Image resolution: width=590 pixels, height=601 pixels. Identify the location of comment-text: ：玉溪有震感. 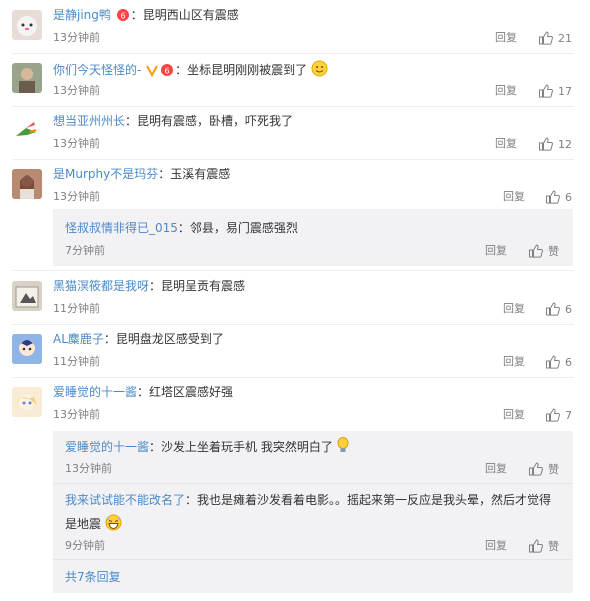
(194, 174).